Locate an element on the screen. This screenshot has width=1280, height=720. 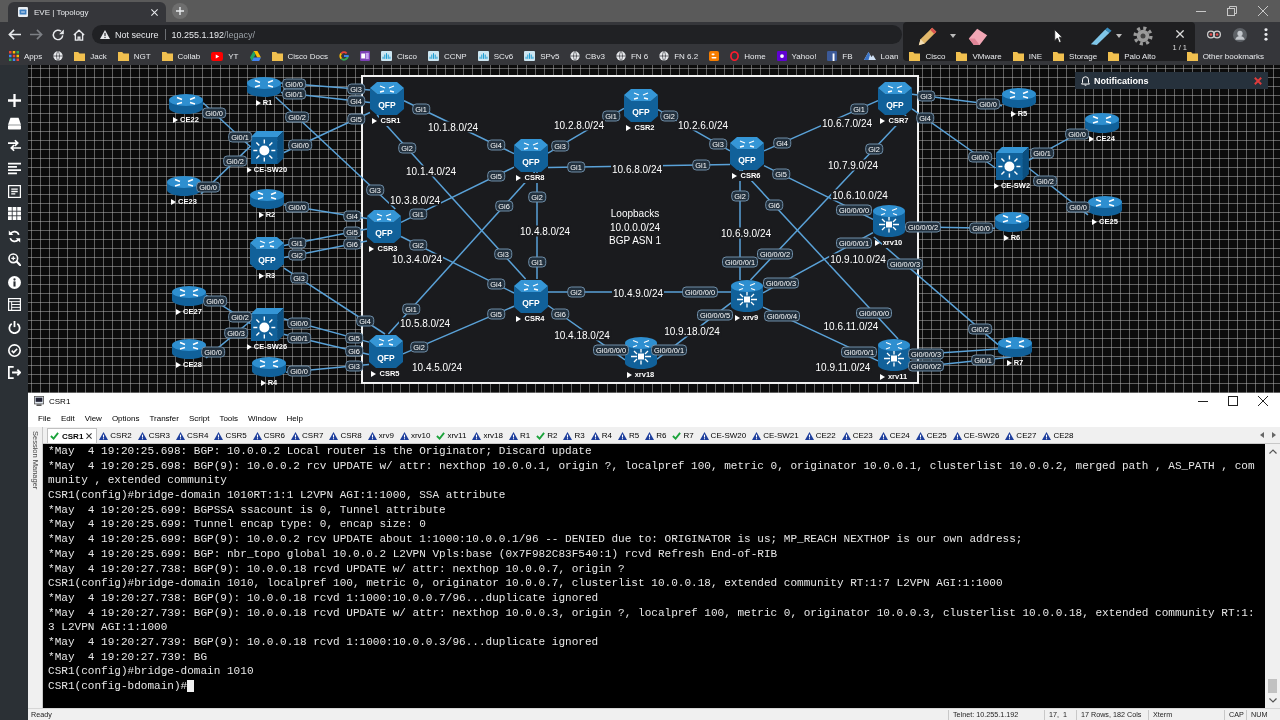
caret-icon is located at coordinates (1119, 36).